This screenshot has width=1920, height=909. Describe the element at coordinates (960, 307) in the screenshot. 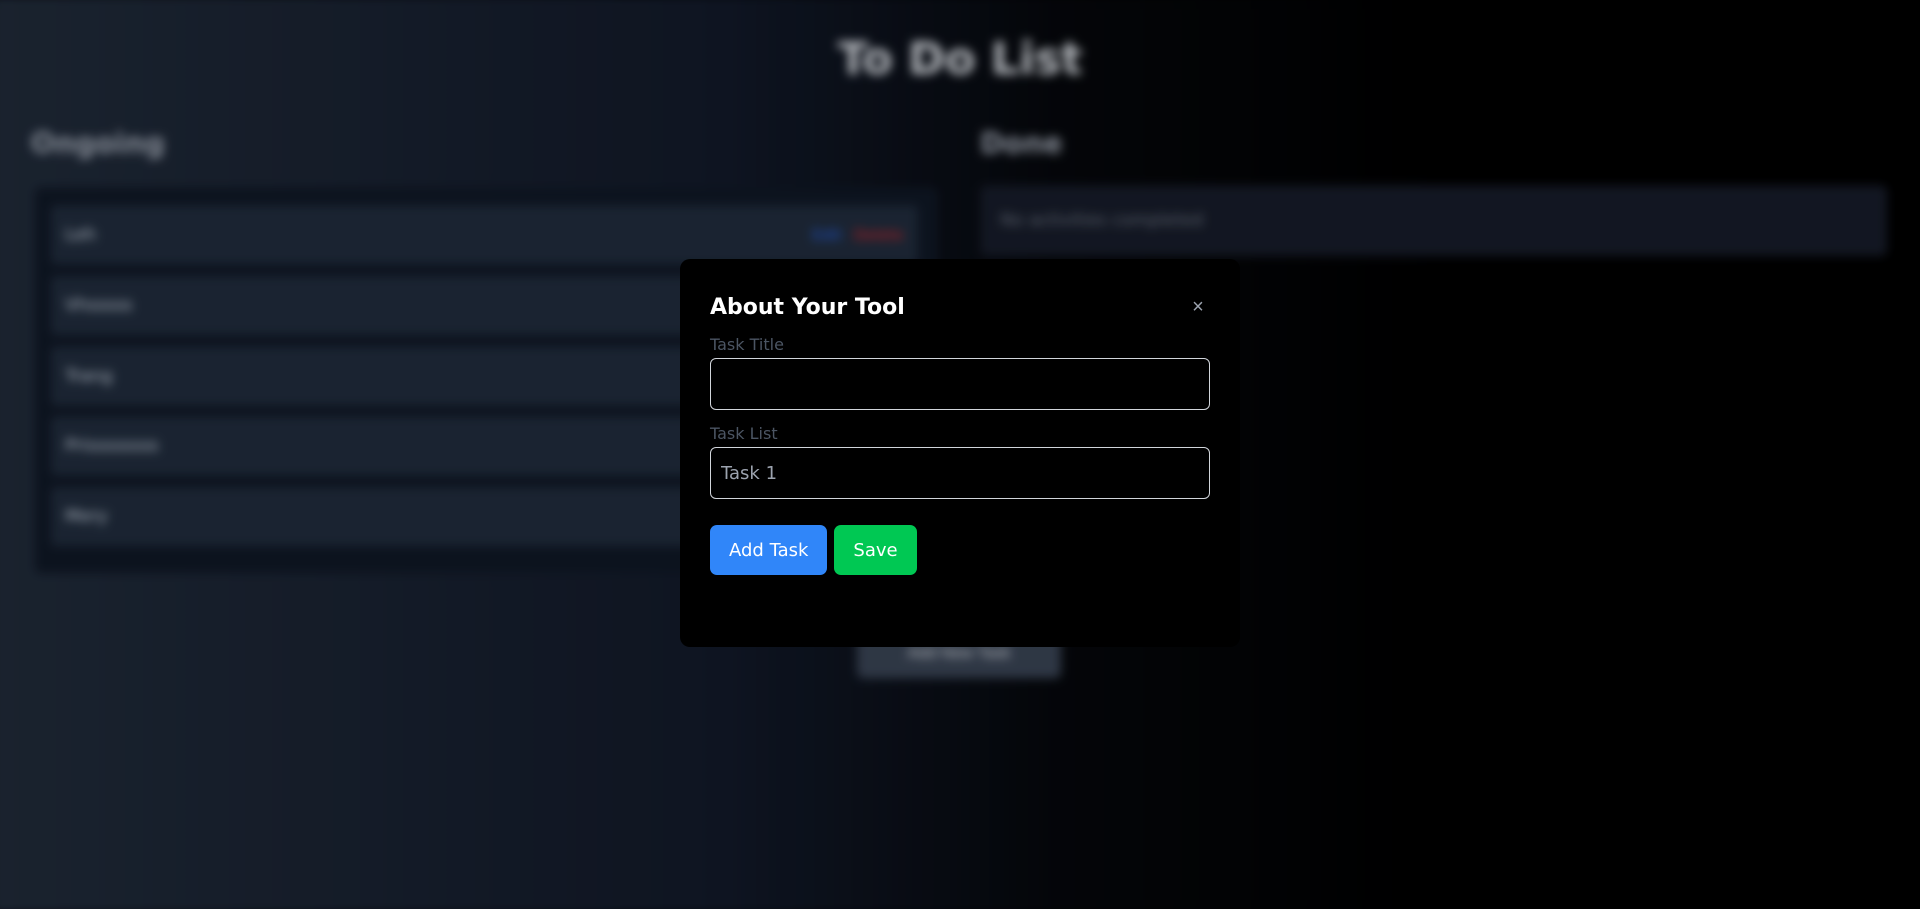

I see `modal-header: About Your Tool ×` at that location.